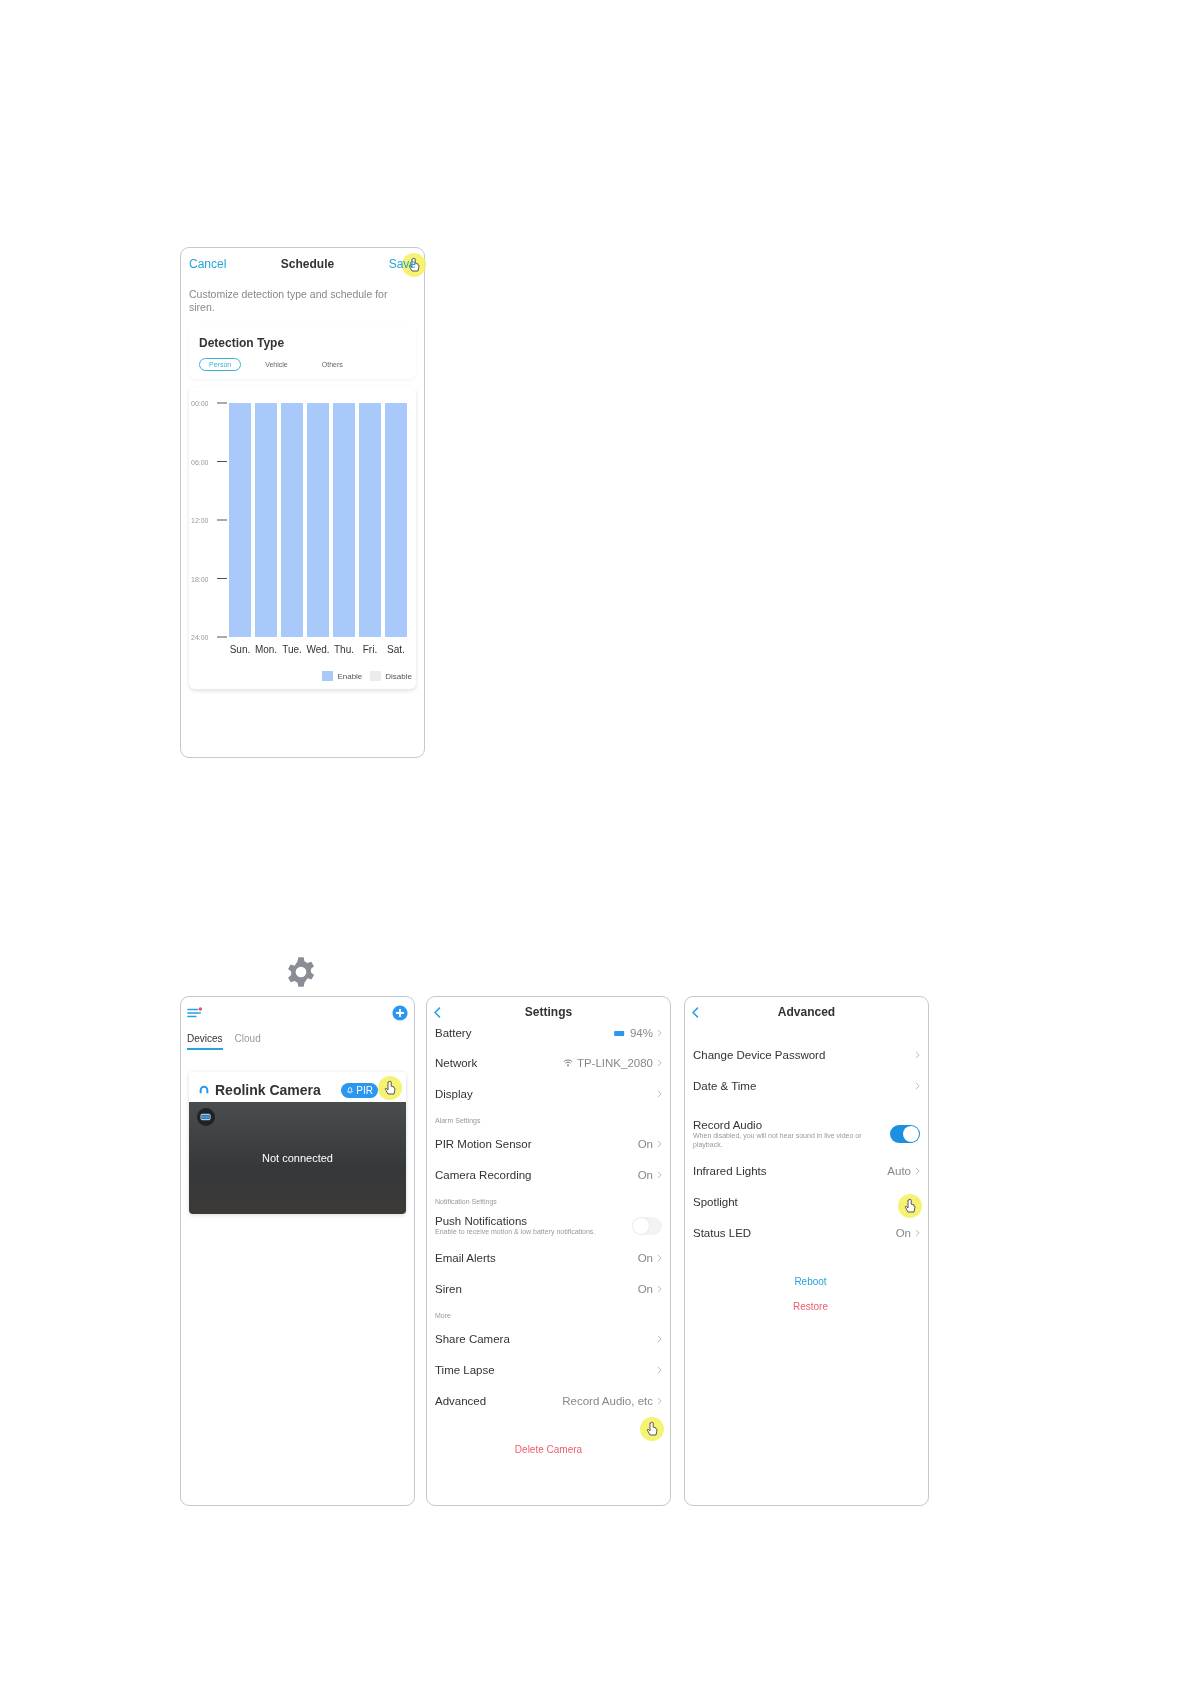  What do you see at coordinates (641, 1033) in the screenshot?
I see `setting-value: 94%` at bounding box center [641, 1033].